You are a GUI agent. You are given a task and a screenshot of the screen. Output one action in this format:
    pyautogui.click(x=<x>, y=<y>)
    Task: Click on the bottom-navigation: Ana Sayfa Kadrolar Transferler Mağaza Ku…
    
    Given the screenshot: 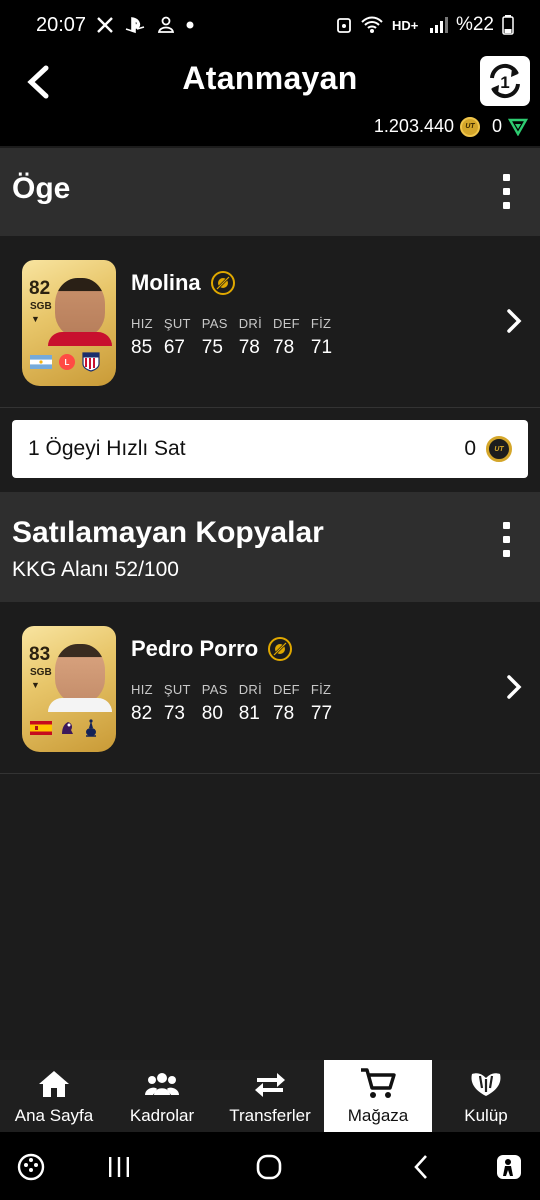 What is the action you would take?
    pyautogui.click(x=270, y=1096)
    